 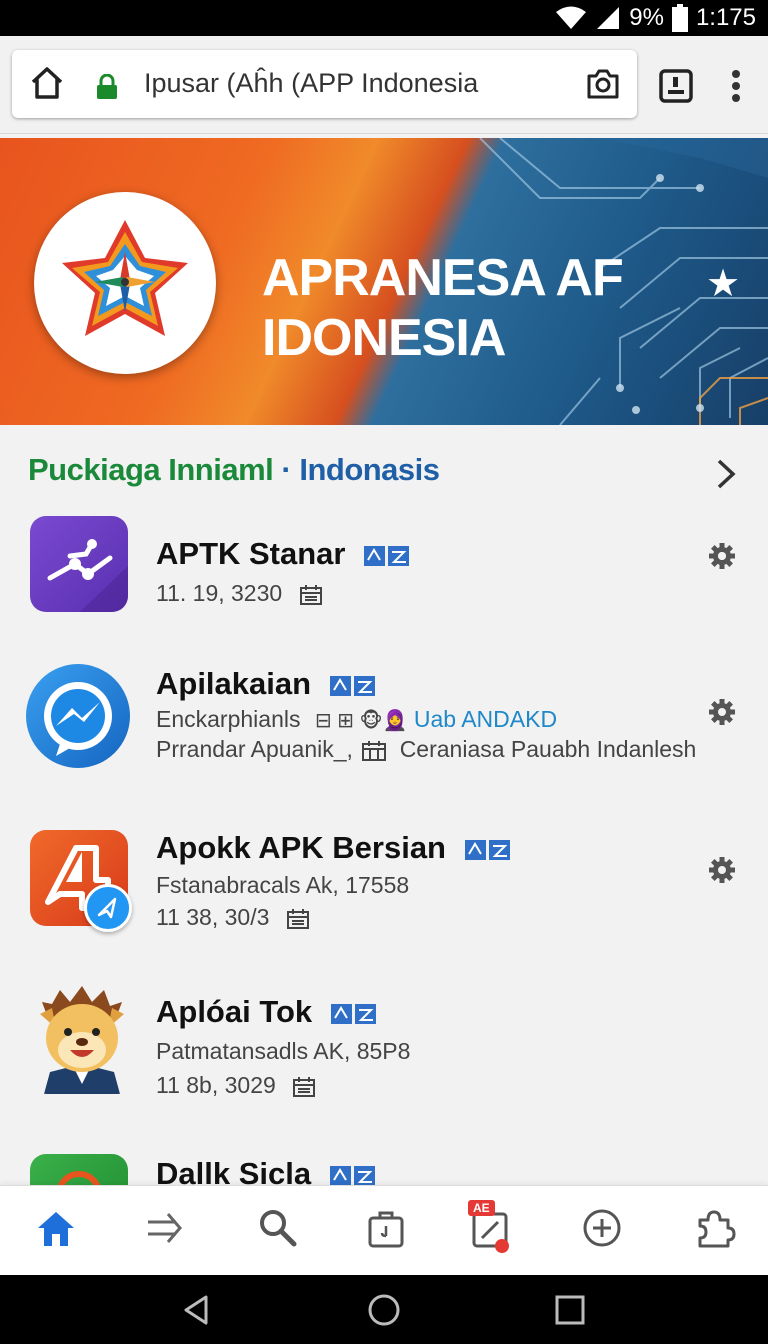 What do you see at coordinates (87, 575) in the screenshot?
I see `share-nodes-icon` at bounding box center [87, 575].